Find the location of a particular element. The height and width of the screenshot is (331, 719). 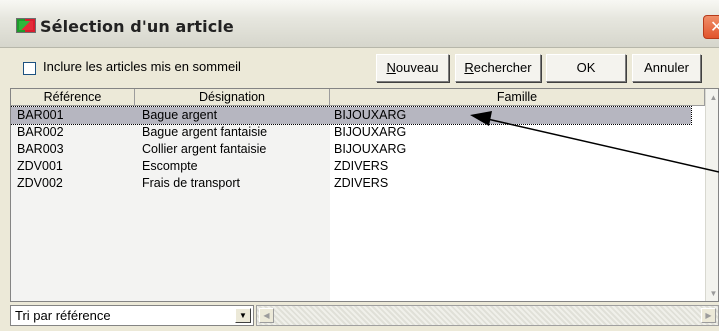

scroll-left-icon: ◀ is located at coordinates (266, 315).